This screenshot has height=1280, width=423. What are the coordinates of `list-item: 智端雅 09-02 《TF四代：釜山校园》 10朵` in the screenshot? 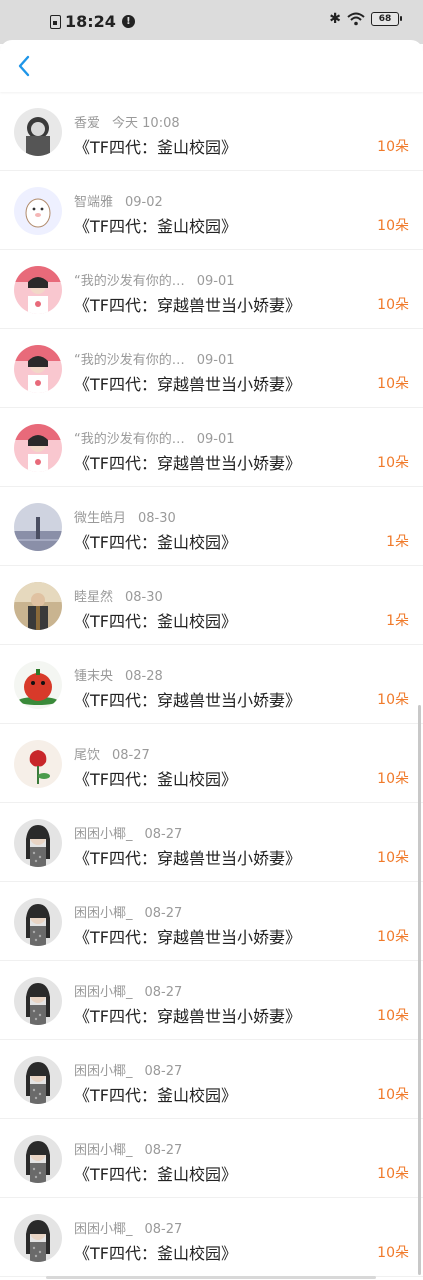 It's located at (211, 210).